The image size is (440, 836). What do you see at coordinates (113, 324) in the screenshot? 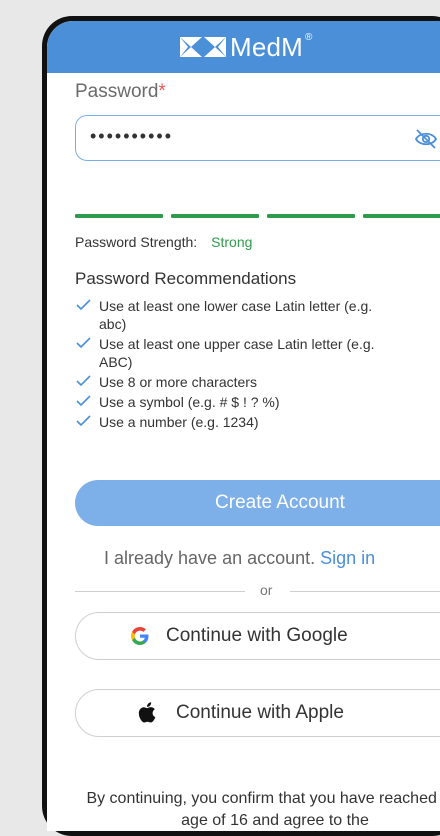
I see `recommendation-text-cont: abc)` at bounding box center [113, 324].